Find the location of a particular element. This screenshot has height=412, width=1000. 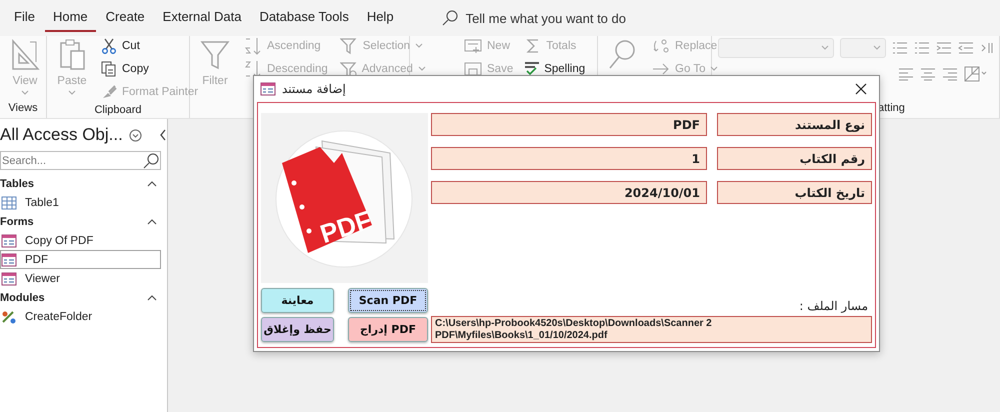

numbered-list-icon is located at coordinates (922, 48).